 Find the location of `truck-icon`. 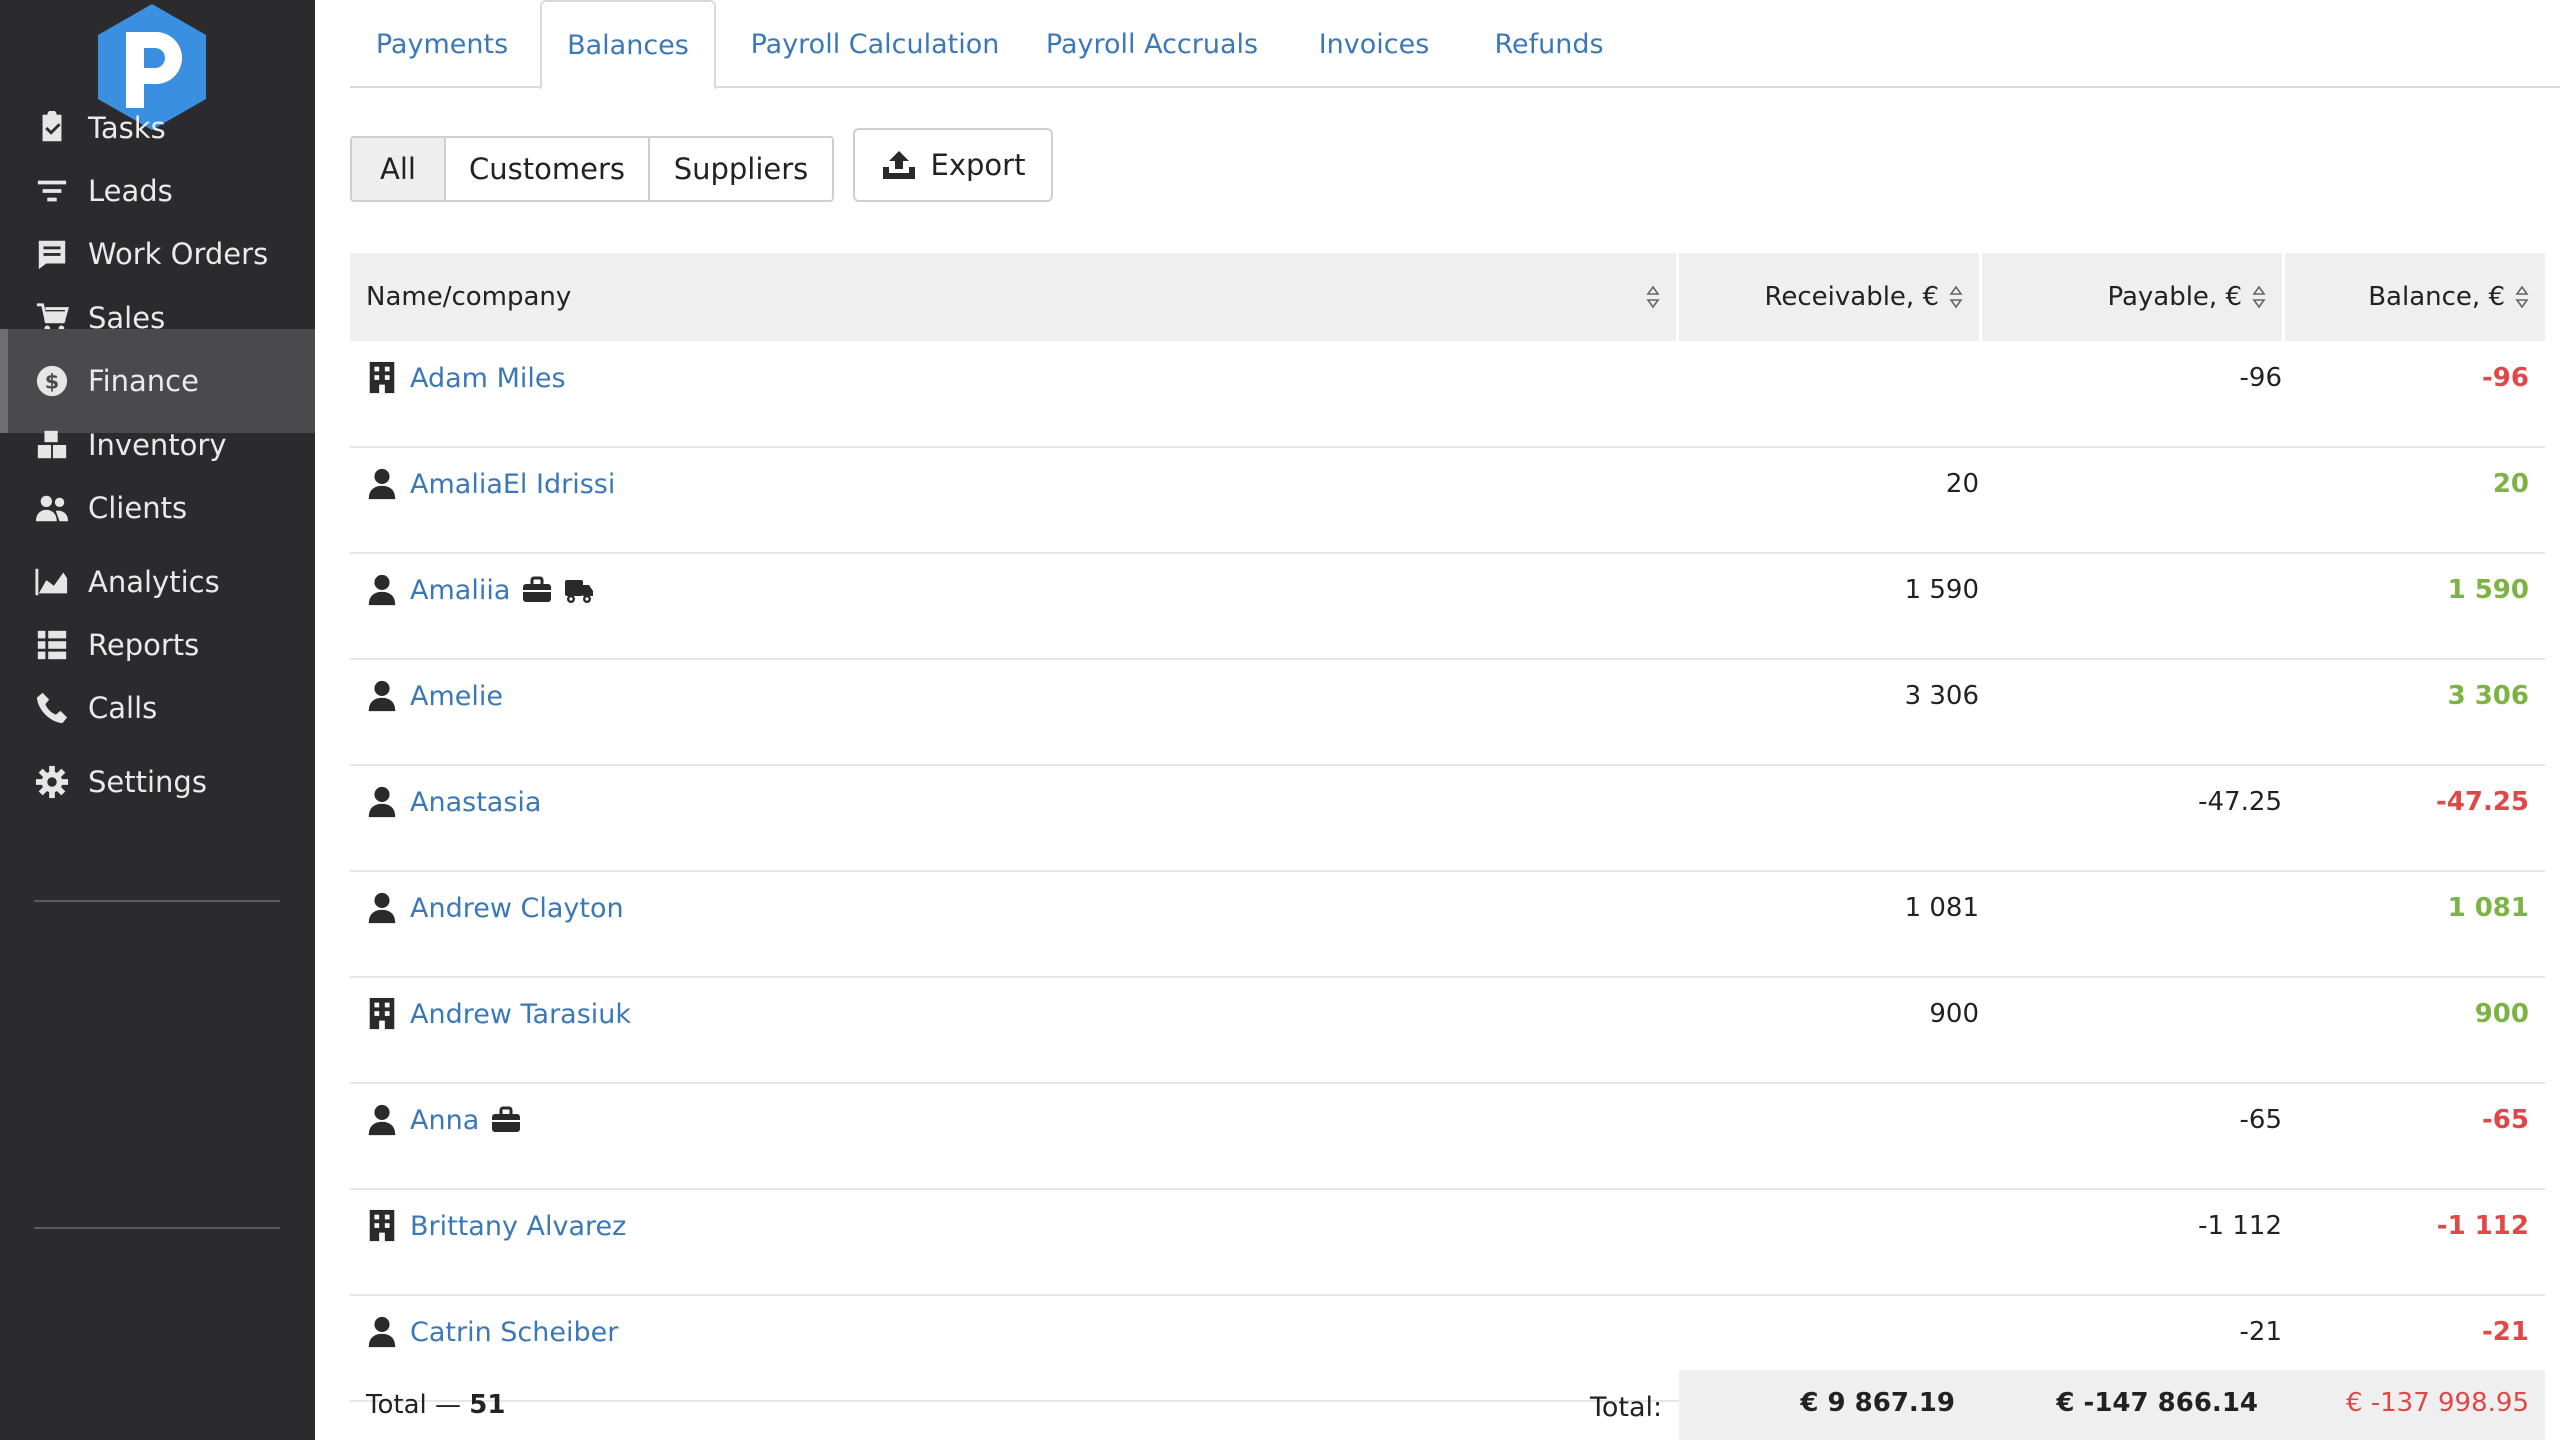

truck-icon is located at coordinates (579, 590).